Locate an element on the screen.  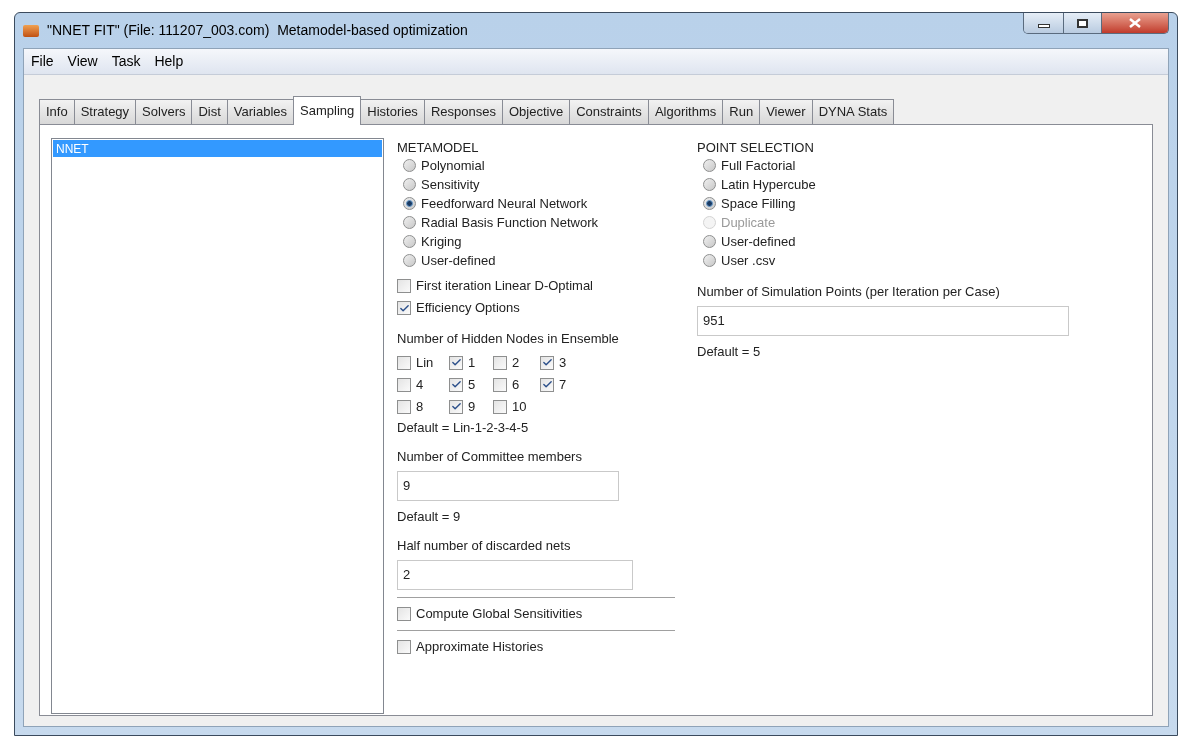
checkbox-label: Efficiency Options is located at coordinates (468, 308).